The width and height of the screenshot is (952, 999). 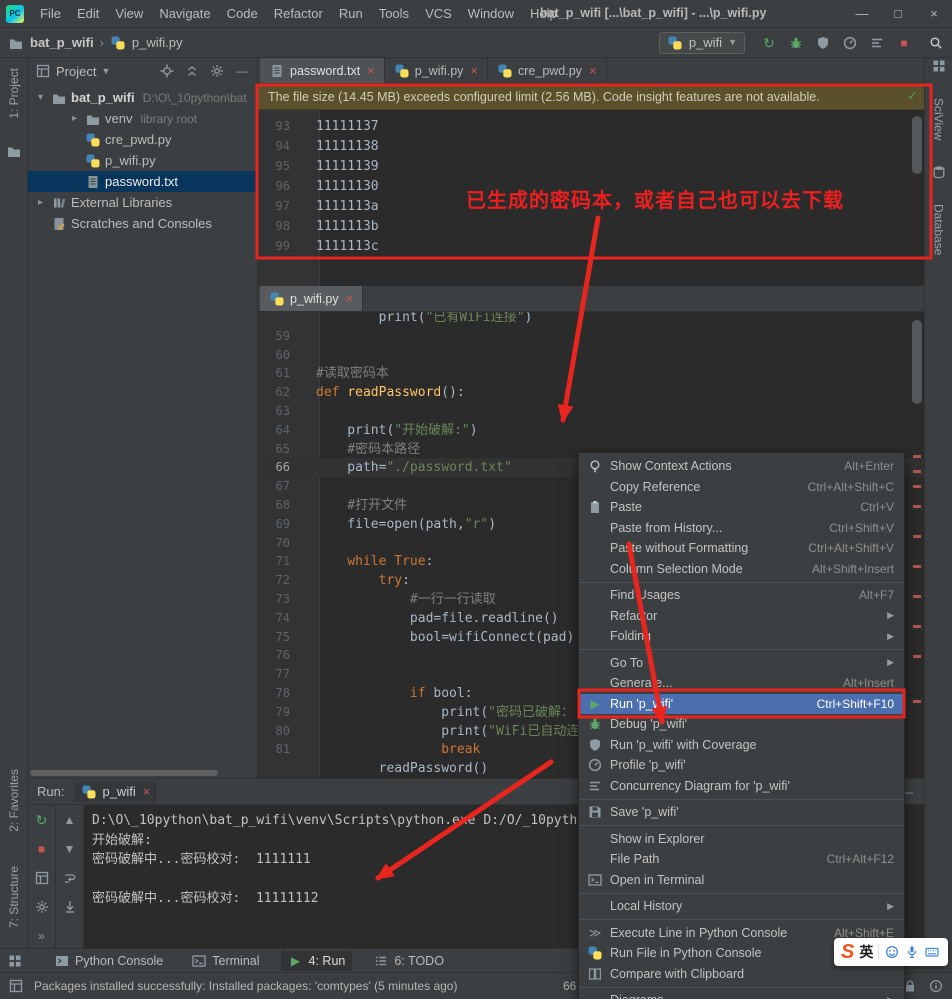 What do you see at coordinates (591, 336) in the screenshot?
I see `editor-line: 59` at bounding box center [591, 336].